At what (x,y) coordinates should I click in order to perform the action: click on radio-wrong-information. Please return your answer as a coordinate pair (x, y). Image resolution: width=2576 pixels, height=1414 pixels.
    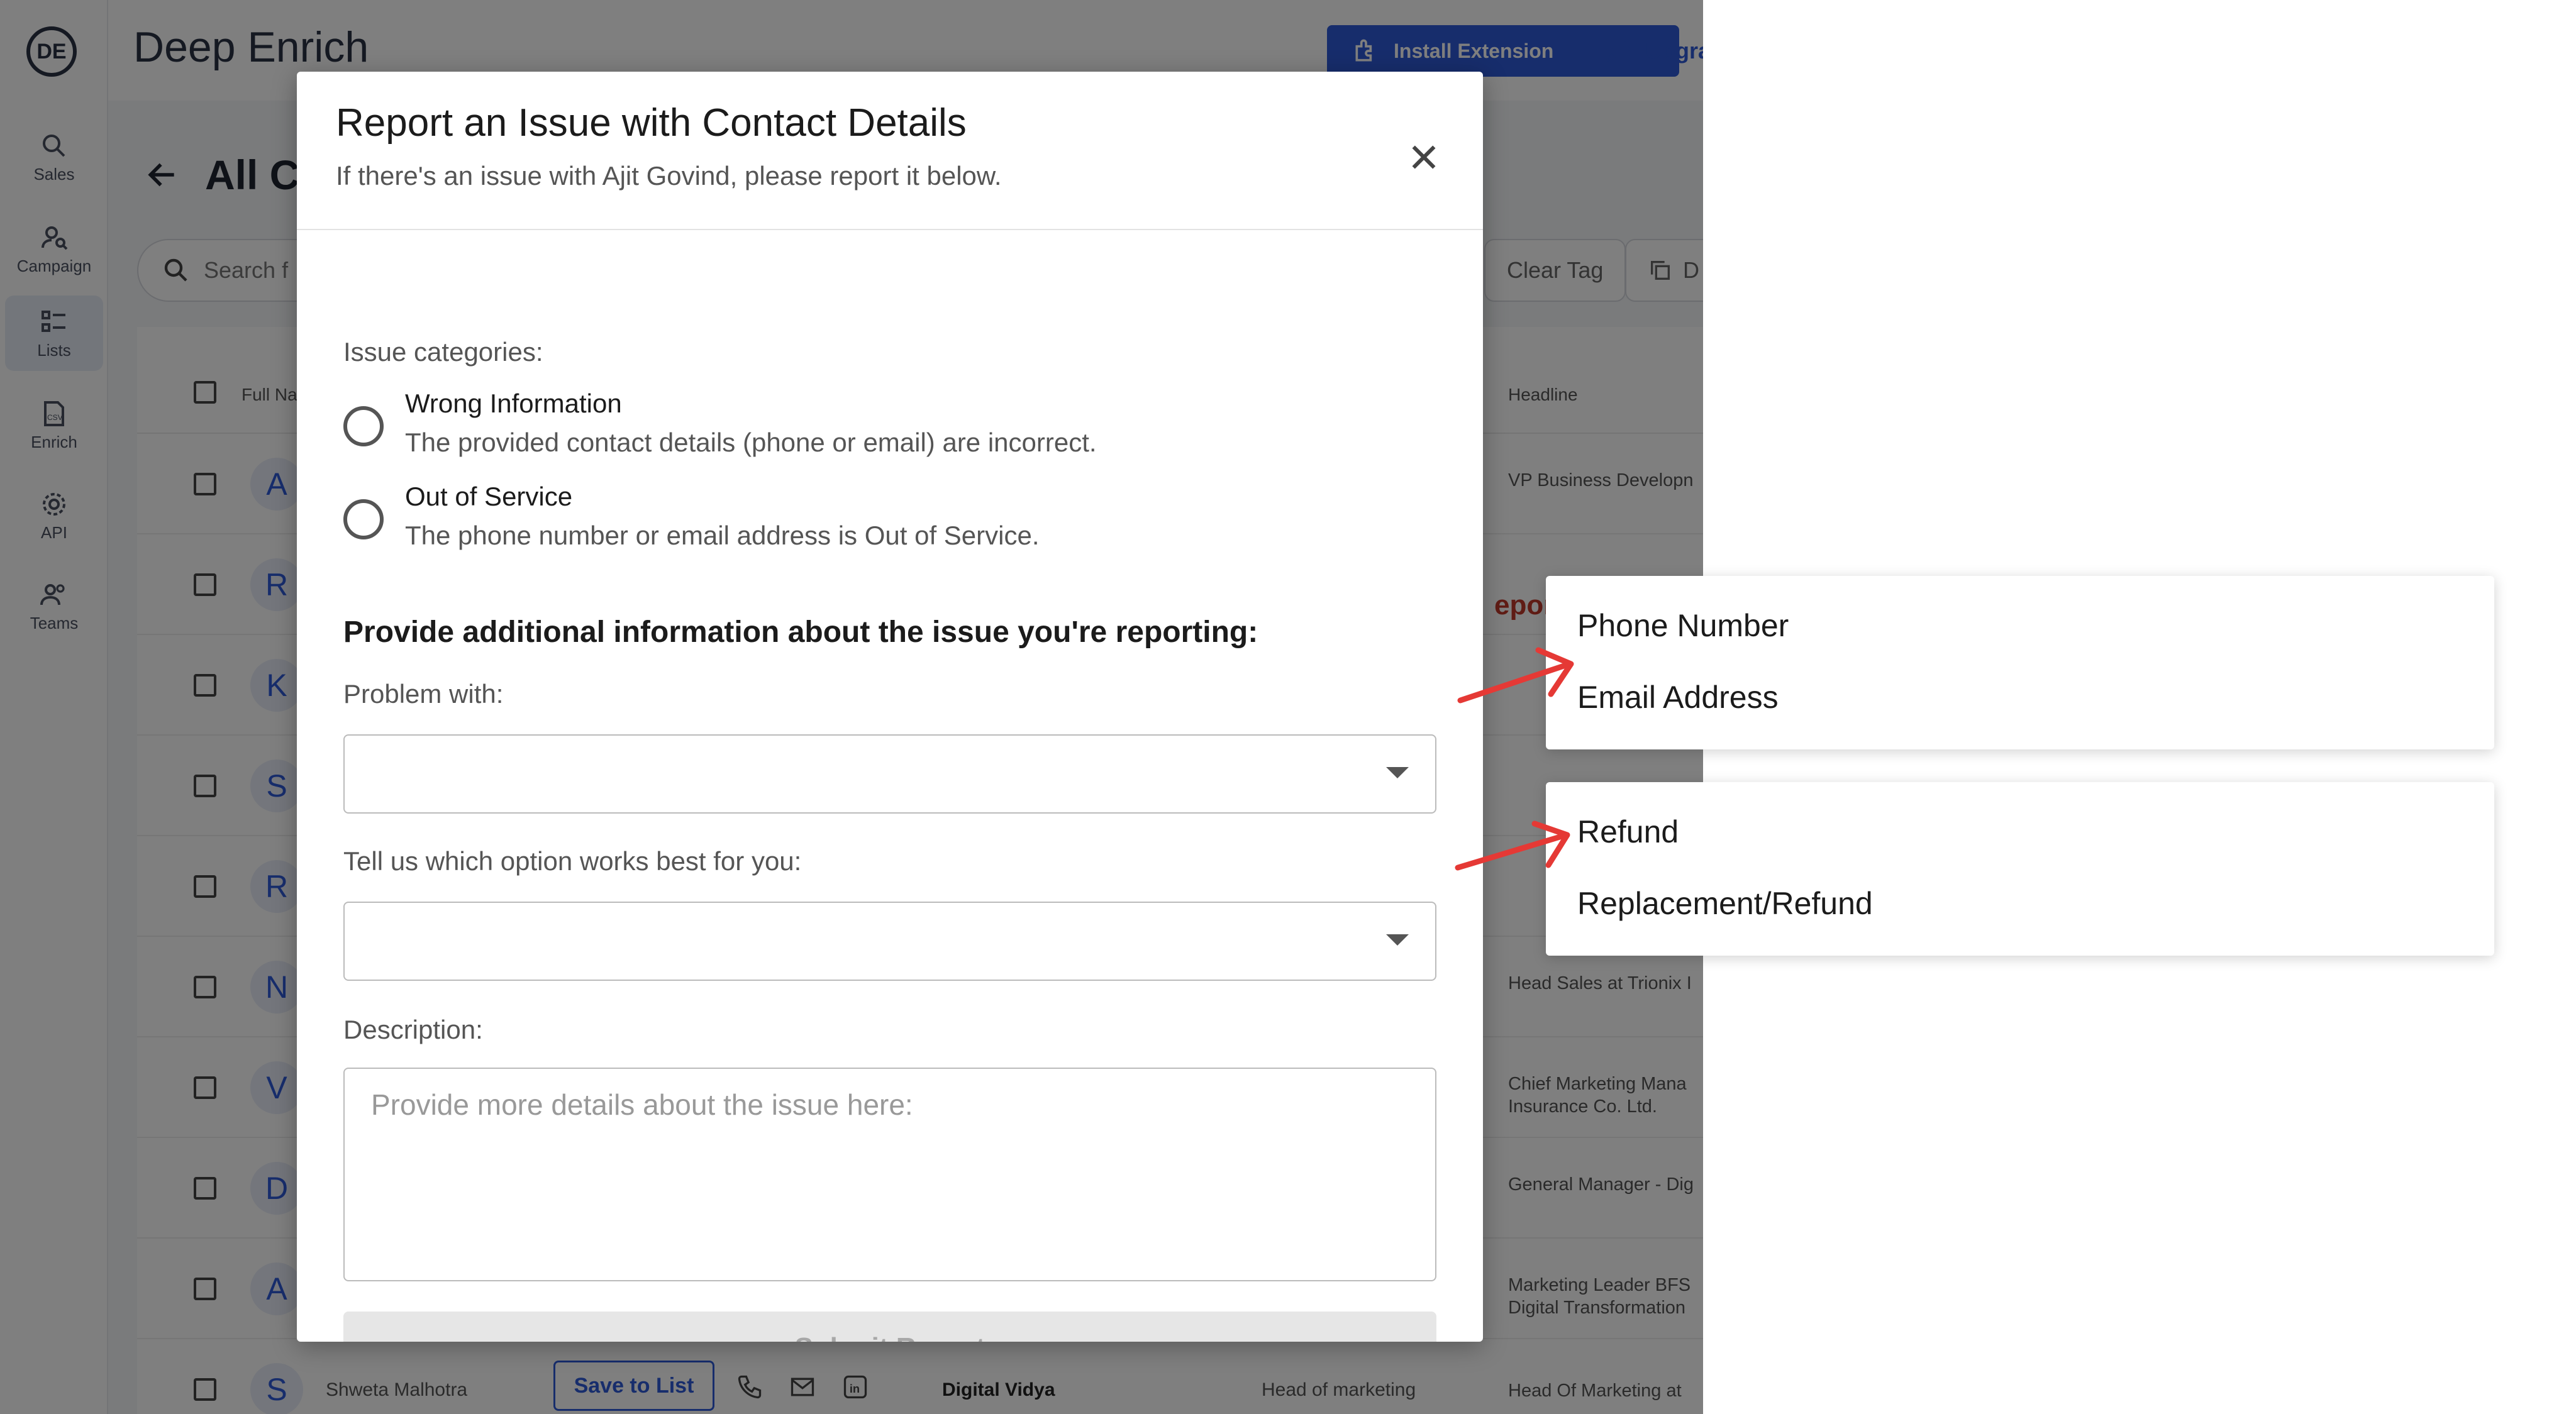
    Looking at the image, I should click on (363, 426).